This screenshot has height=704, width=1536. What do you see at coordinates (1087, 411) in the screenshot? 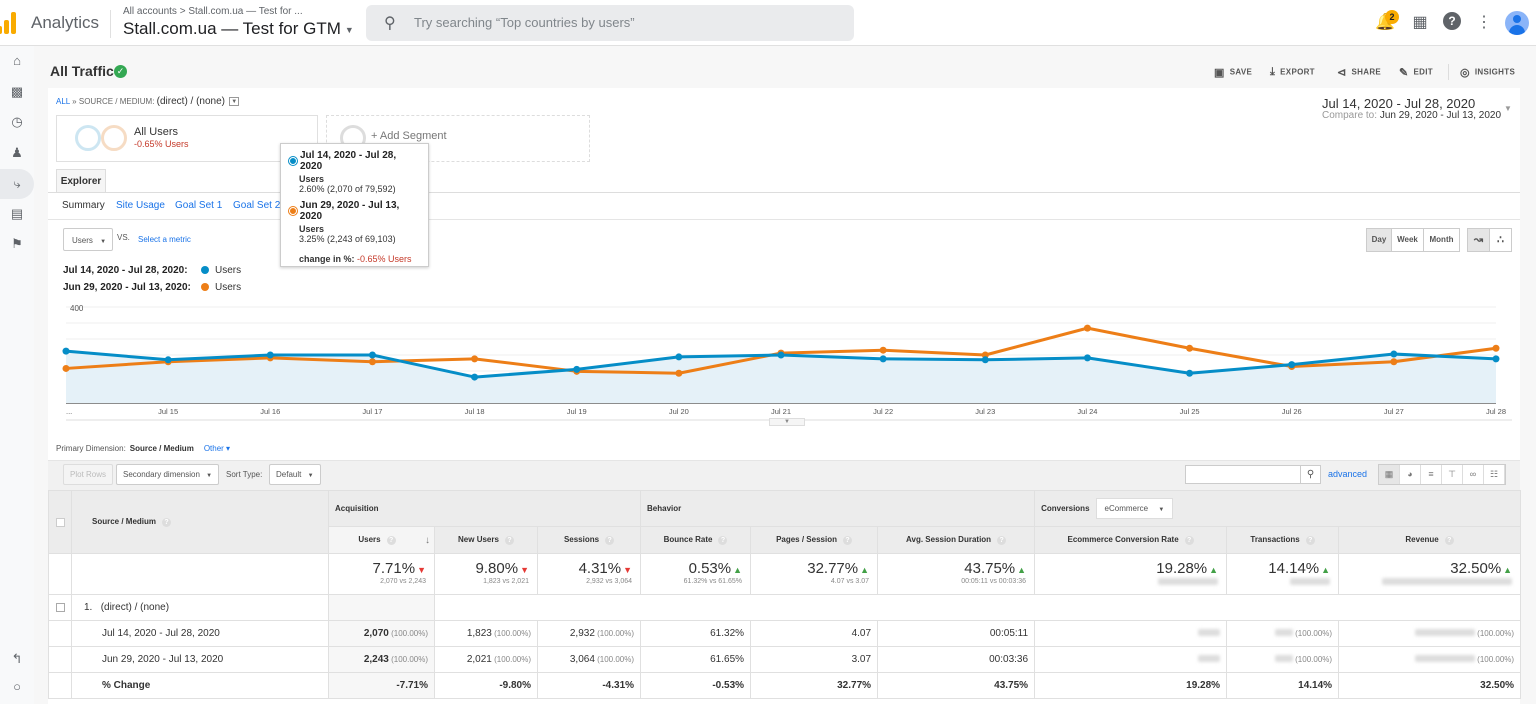
I see `x-tick-label: Jul 24` at bounding box center [1087, 411].